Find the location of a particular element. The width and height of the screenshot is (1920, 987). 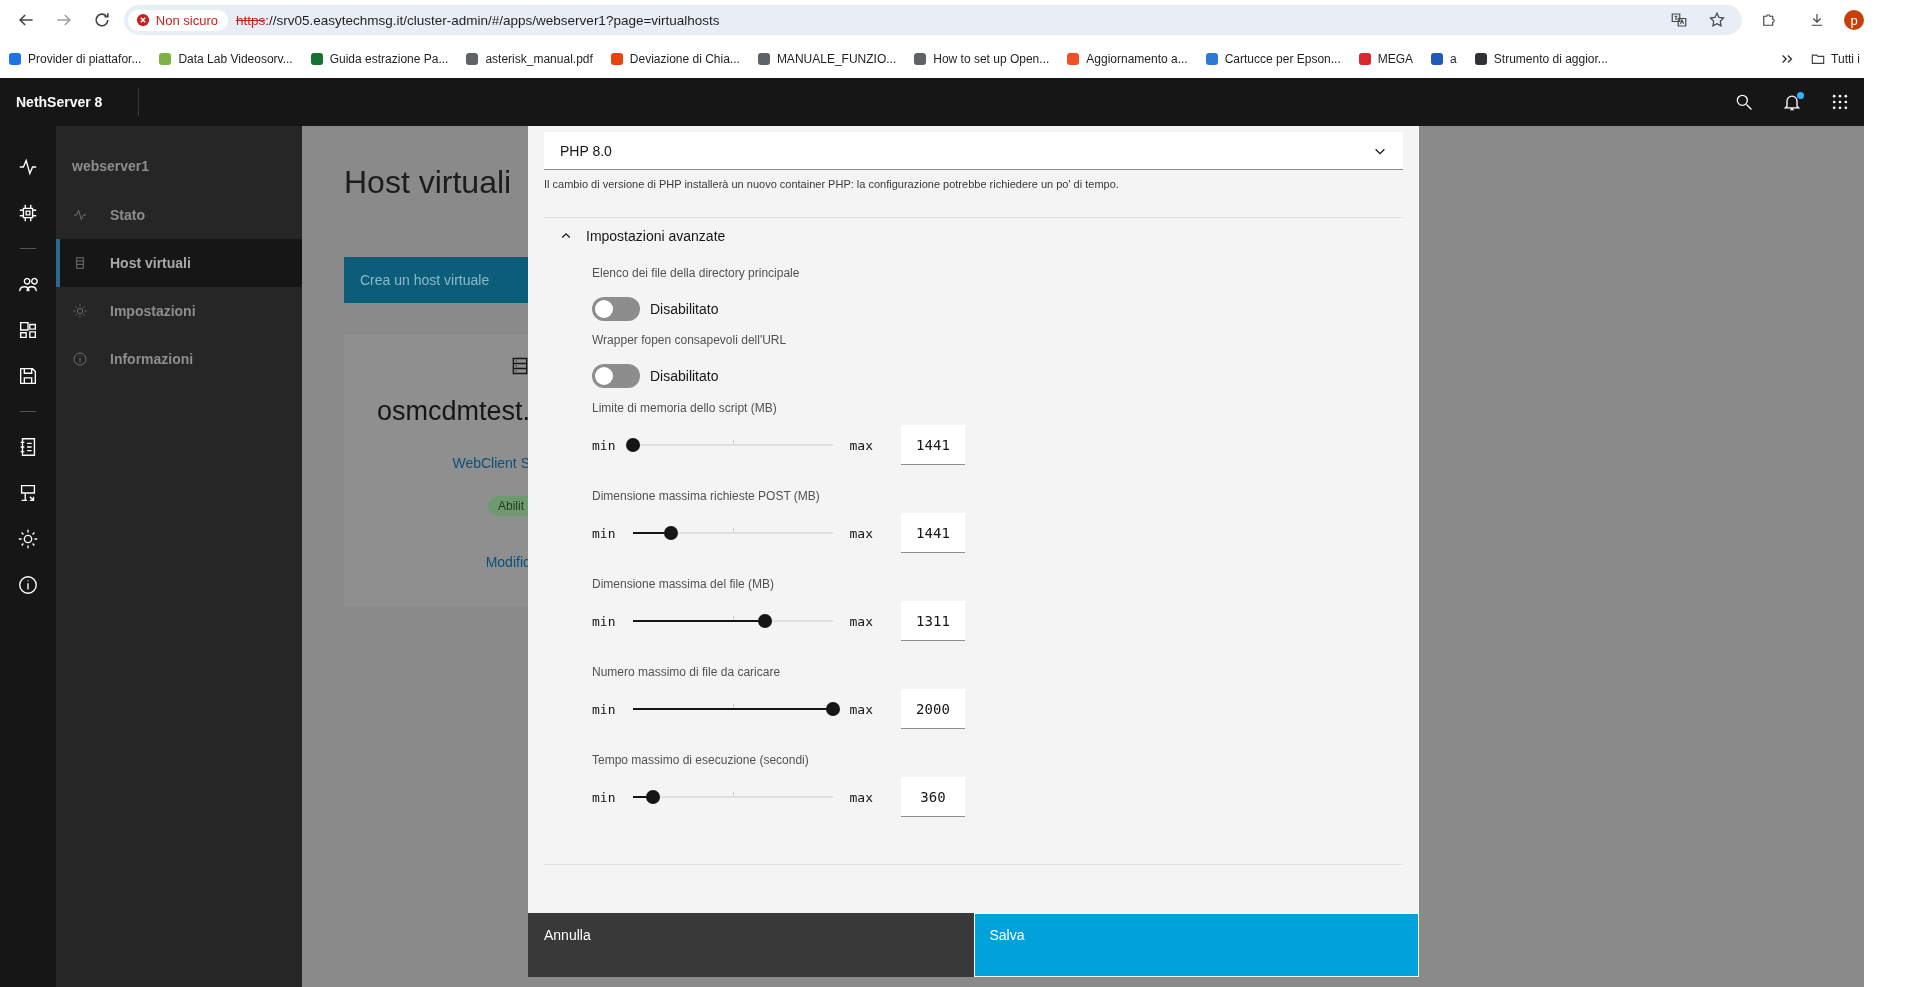

search-icon is located at coordinates (1744, 102).